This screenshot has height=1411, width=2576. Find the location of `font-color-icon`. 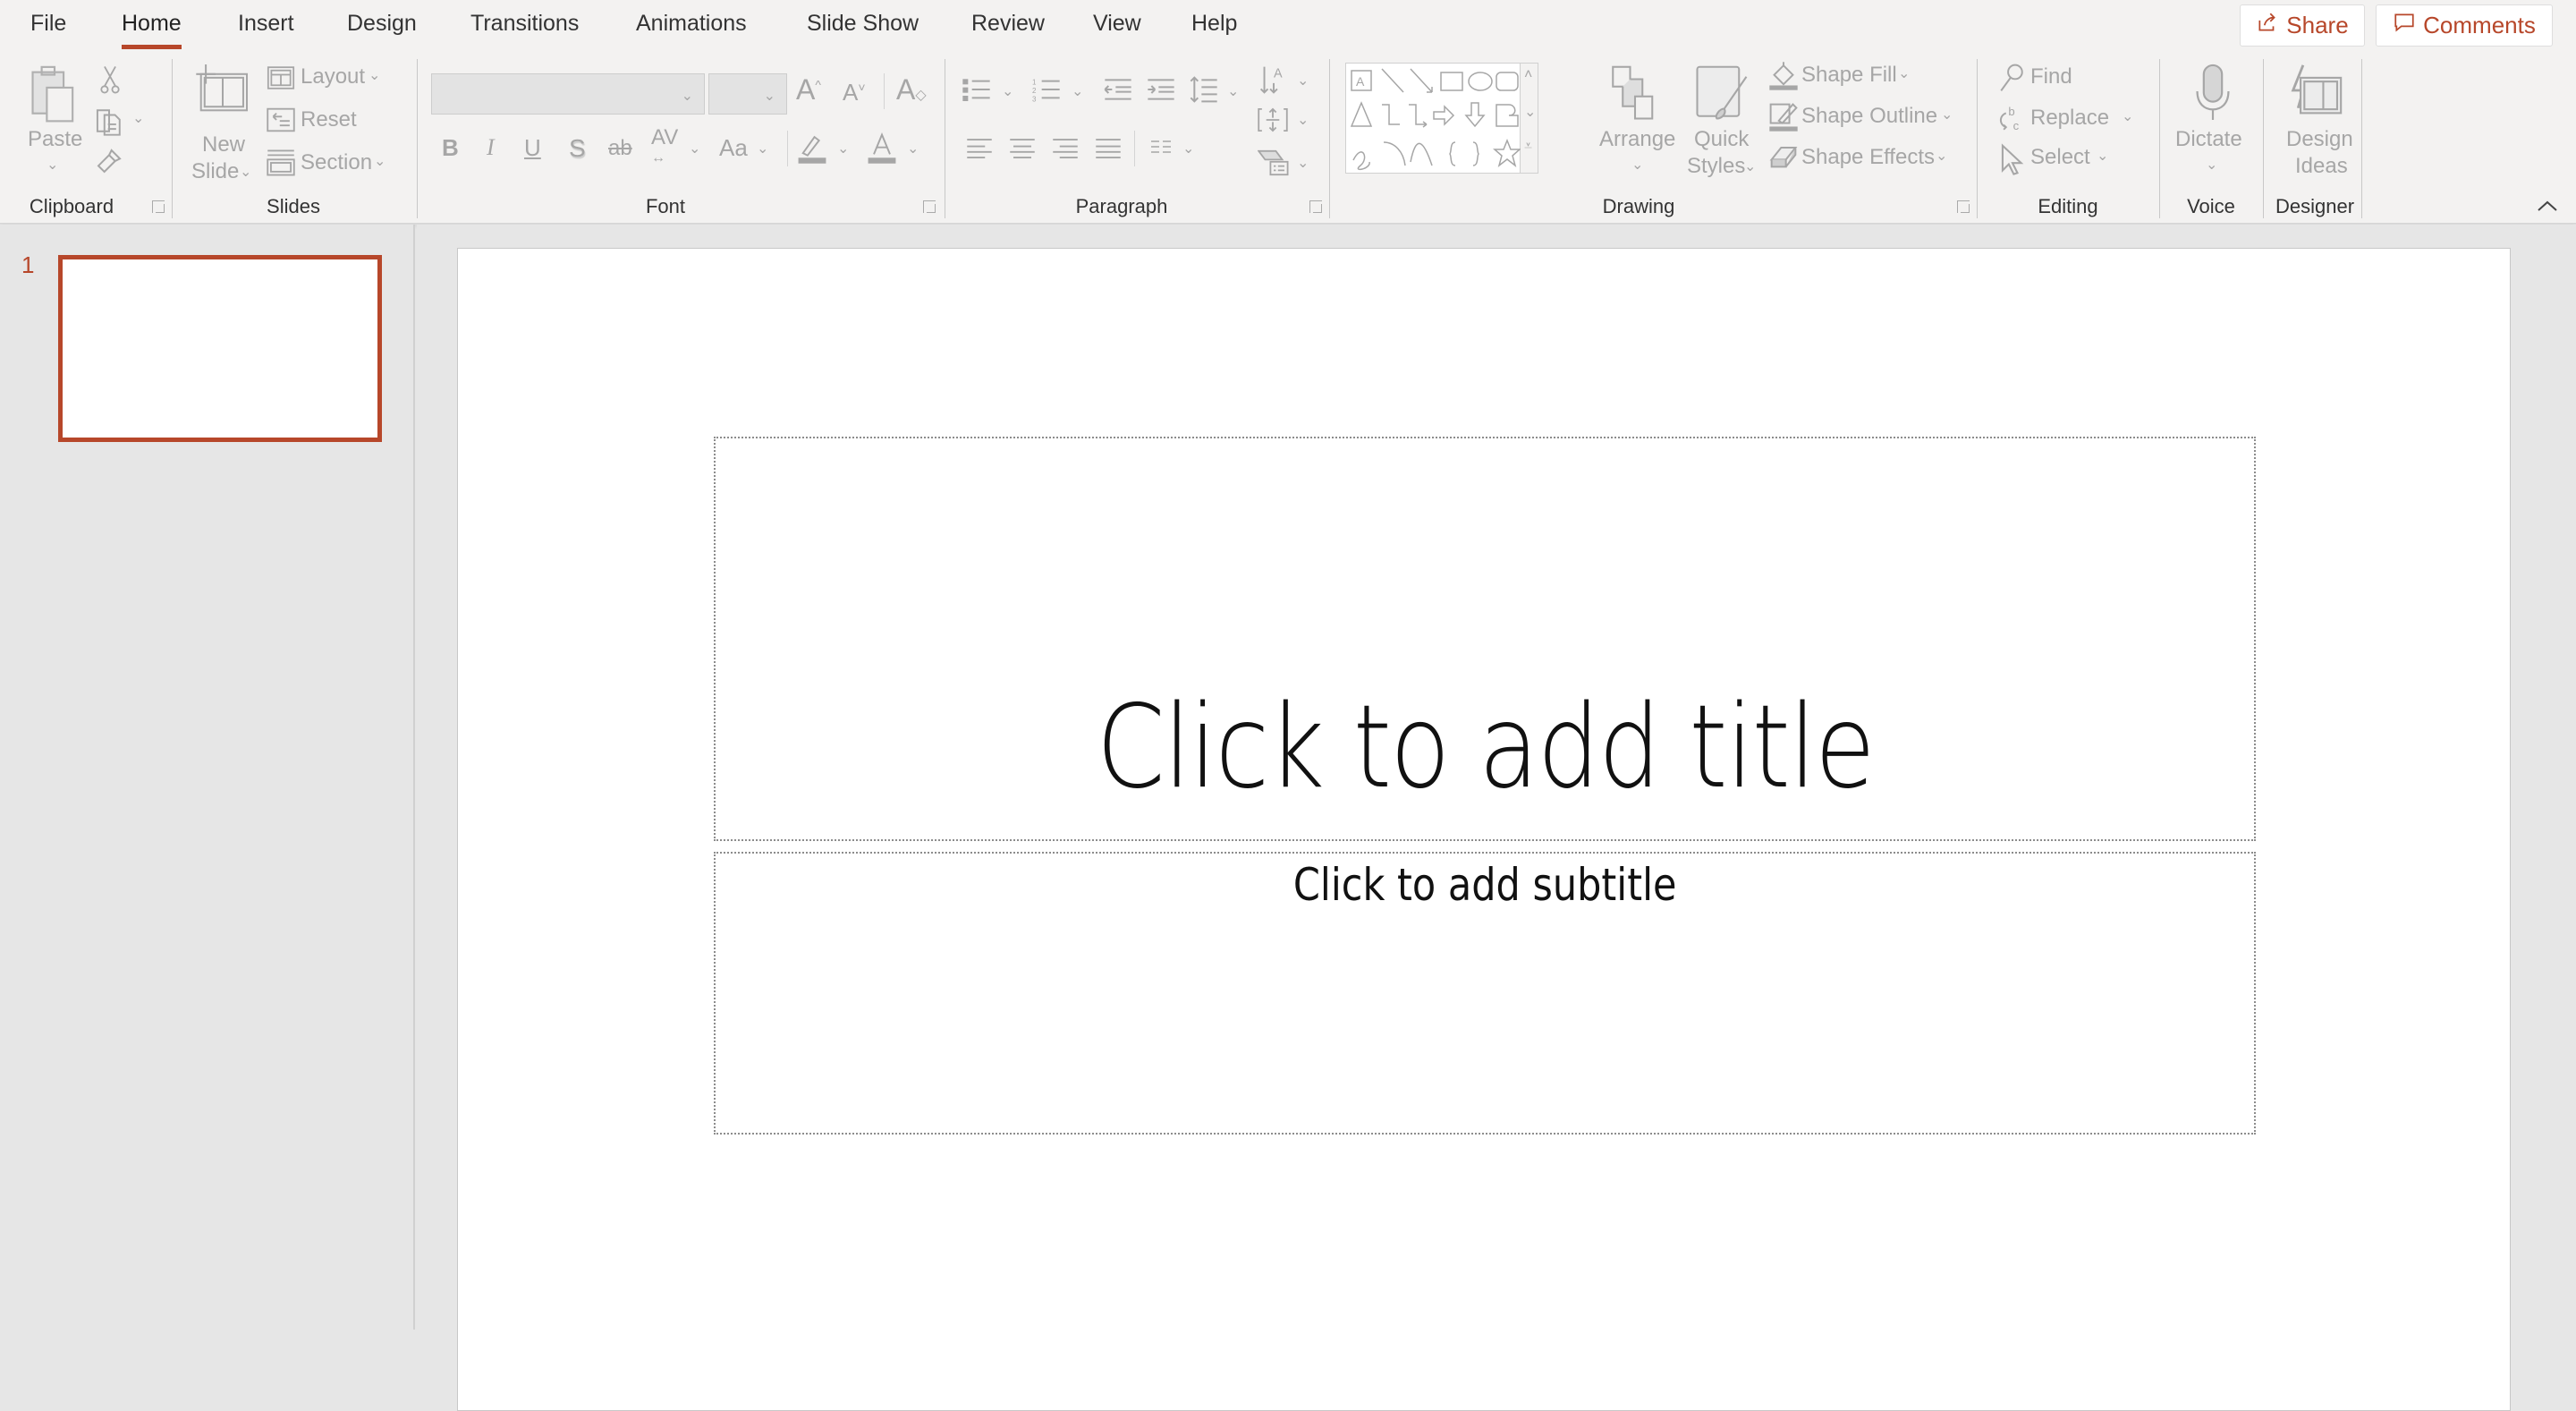

font-color-icon is located at coordinates (882, 148).